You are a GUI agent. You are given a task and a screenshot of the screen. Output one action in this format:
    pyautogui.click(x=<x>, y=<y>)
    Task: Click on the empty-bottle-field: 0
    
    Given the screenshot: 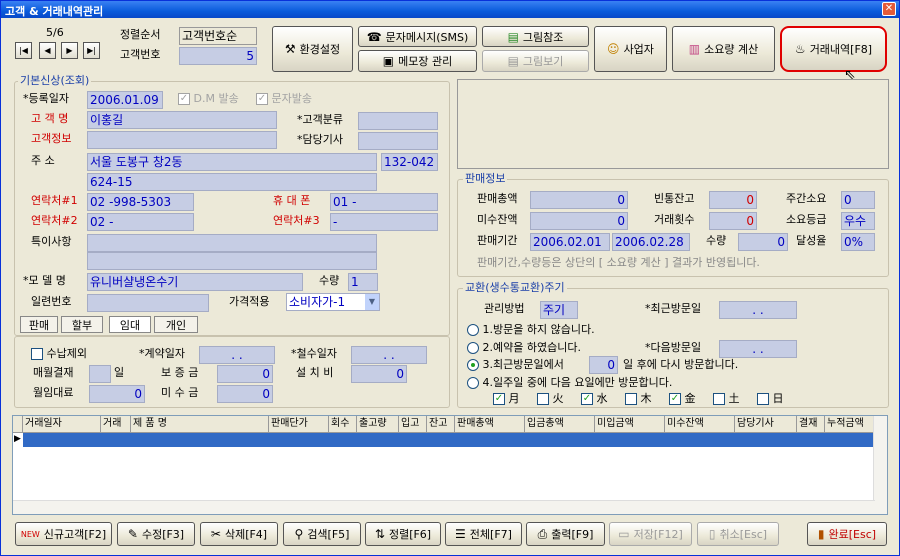 What is the action you would take?
    pyautogui.click(x=733, y=200)
    